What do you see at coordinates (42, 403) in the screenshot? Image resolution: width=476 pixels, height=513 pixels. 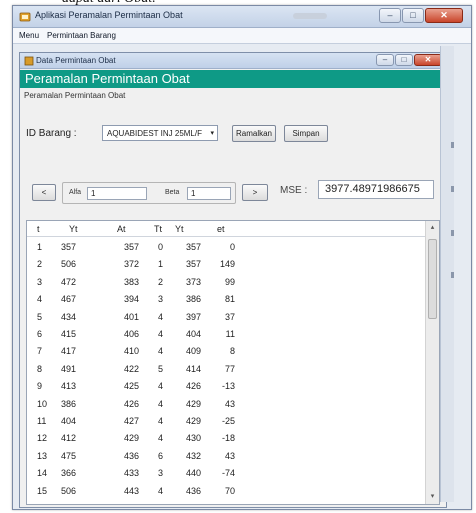 I see `table-cell: 10` at bounding box center [42, 403].